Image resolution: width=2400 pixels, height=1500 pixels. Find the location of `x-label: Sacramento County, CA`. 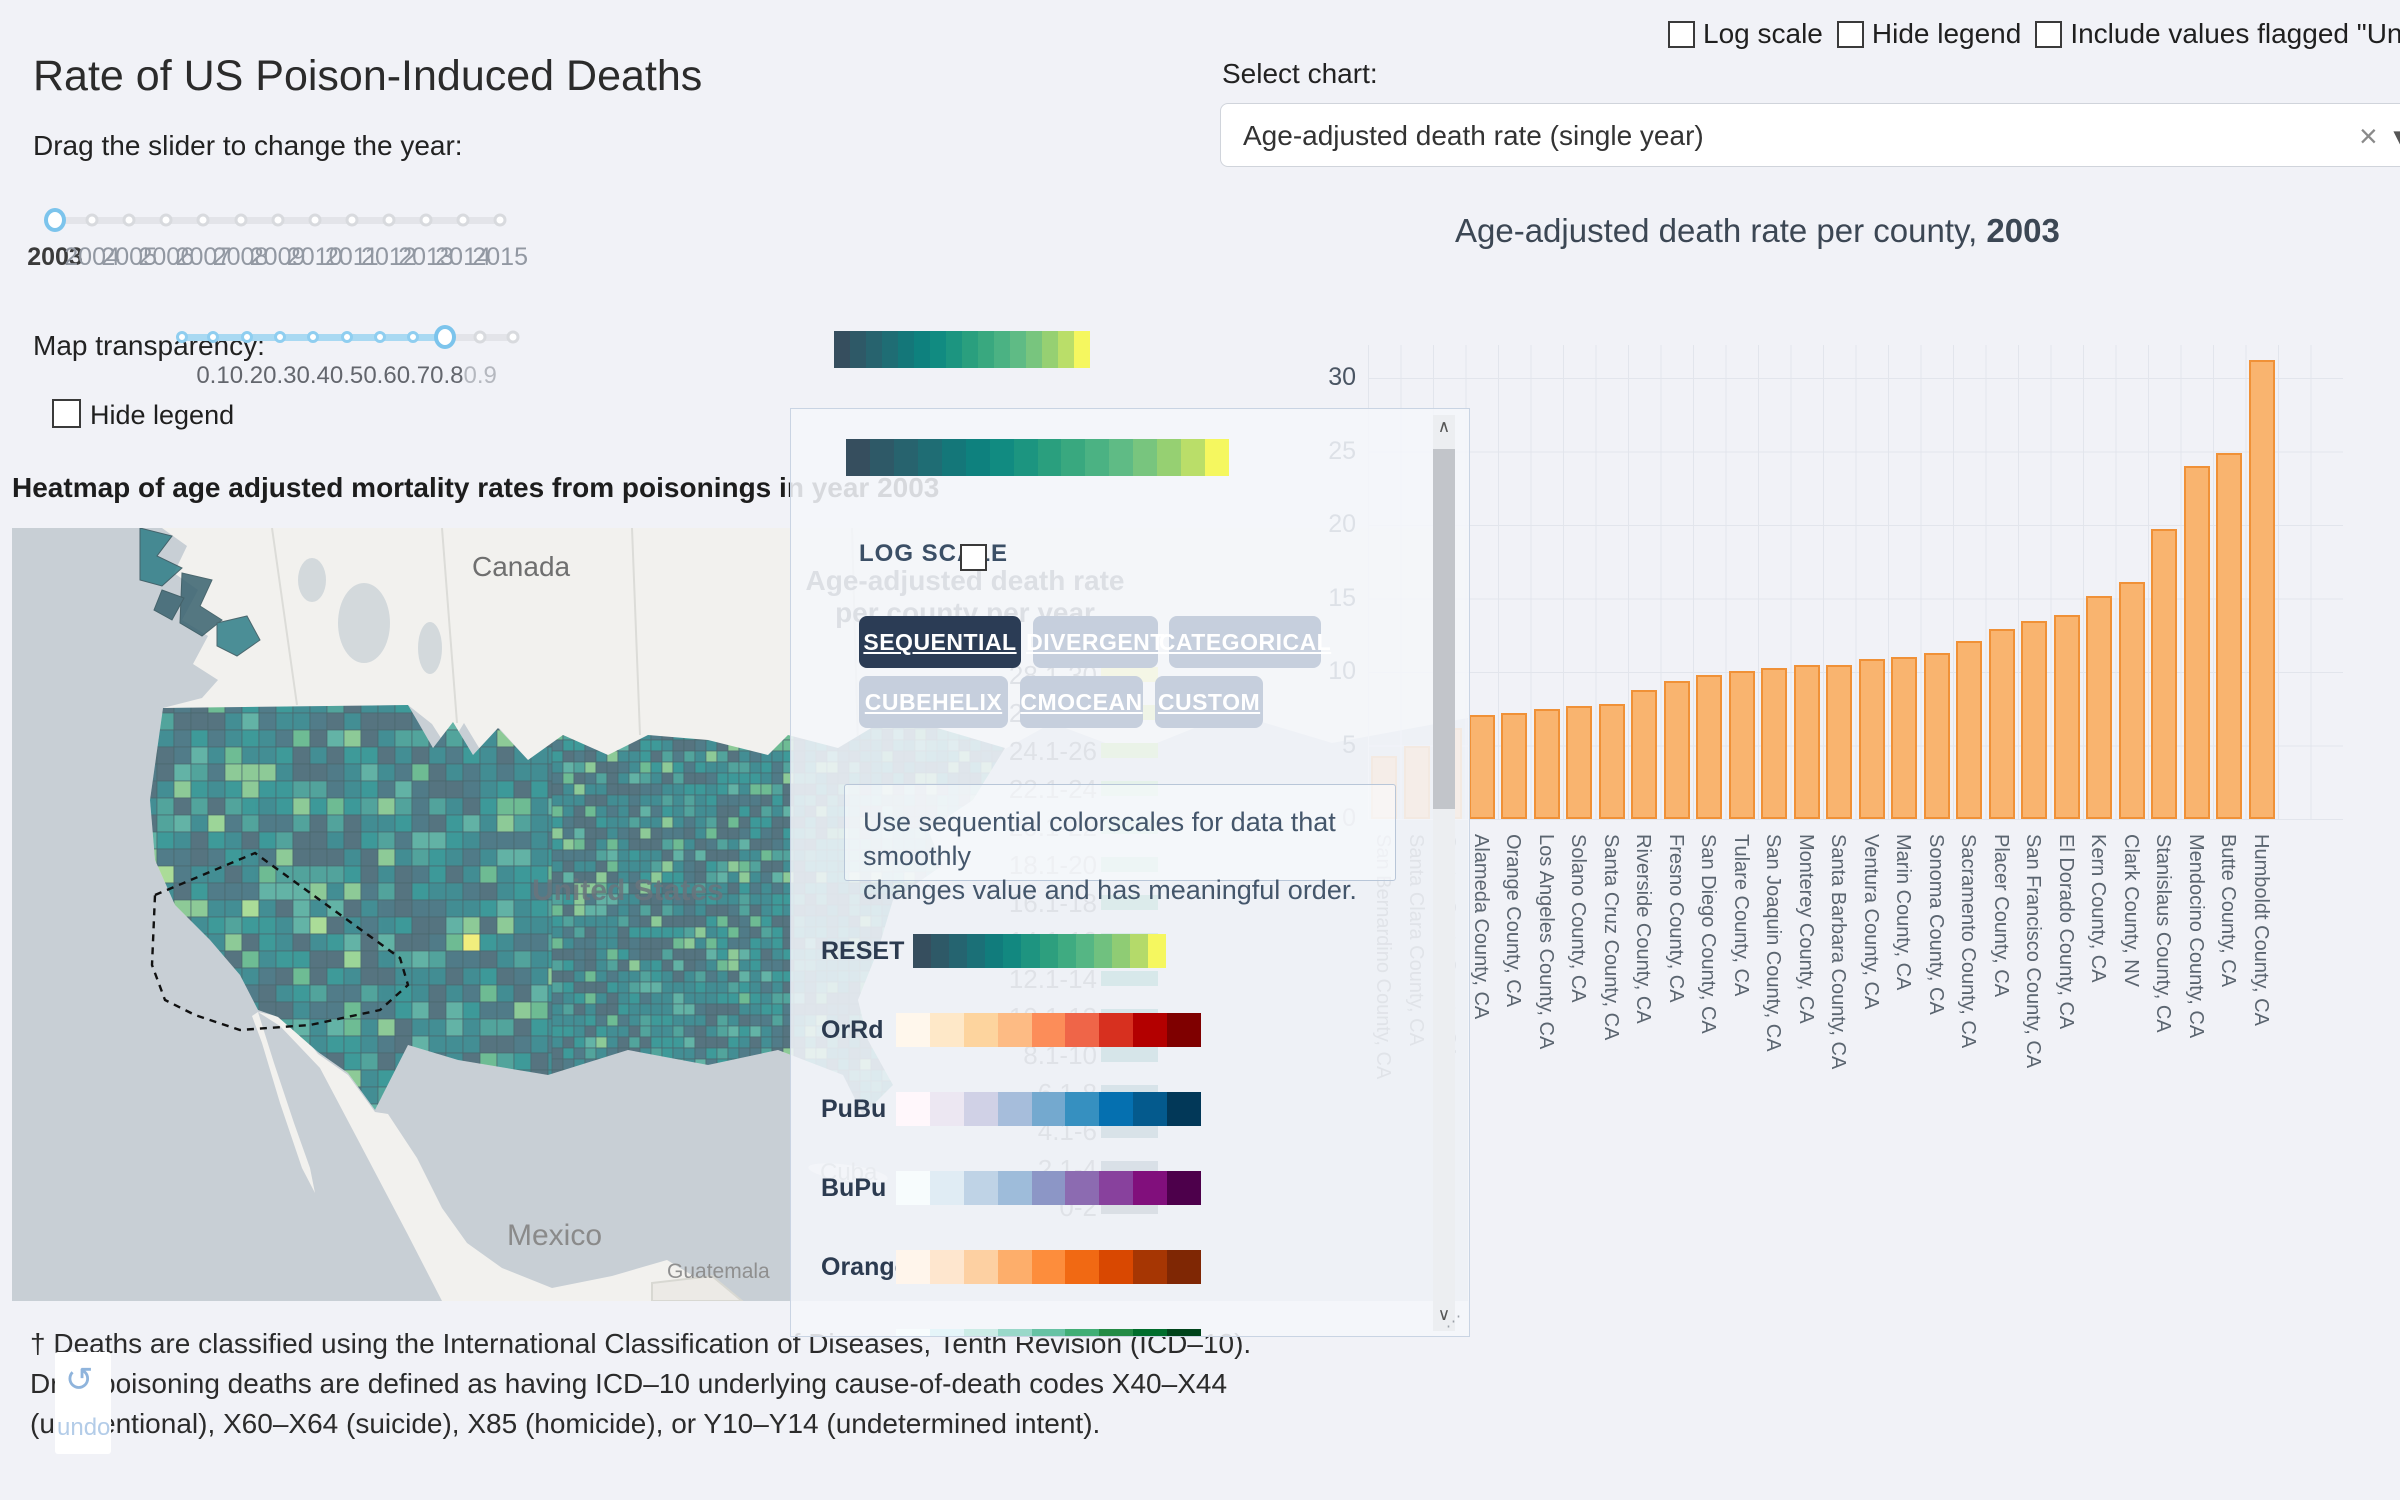

x-label: Sacramento County, CA is located at coordinates (1968, 941).